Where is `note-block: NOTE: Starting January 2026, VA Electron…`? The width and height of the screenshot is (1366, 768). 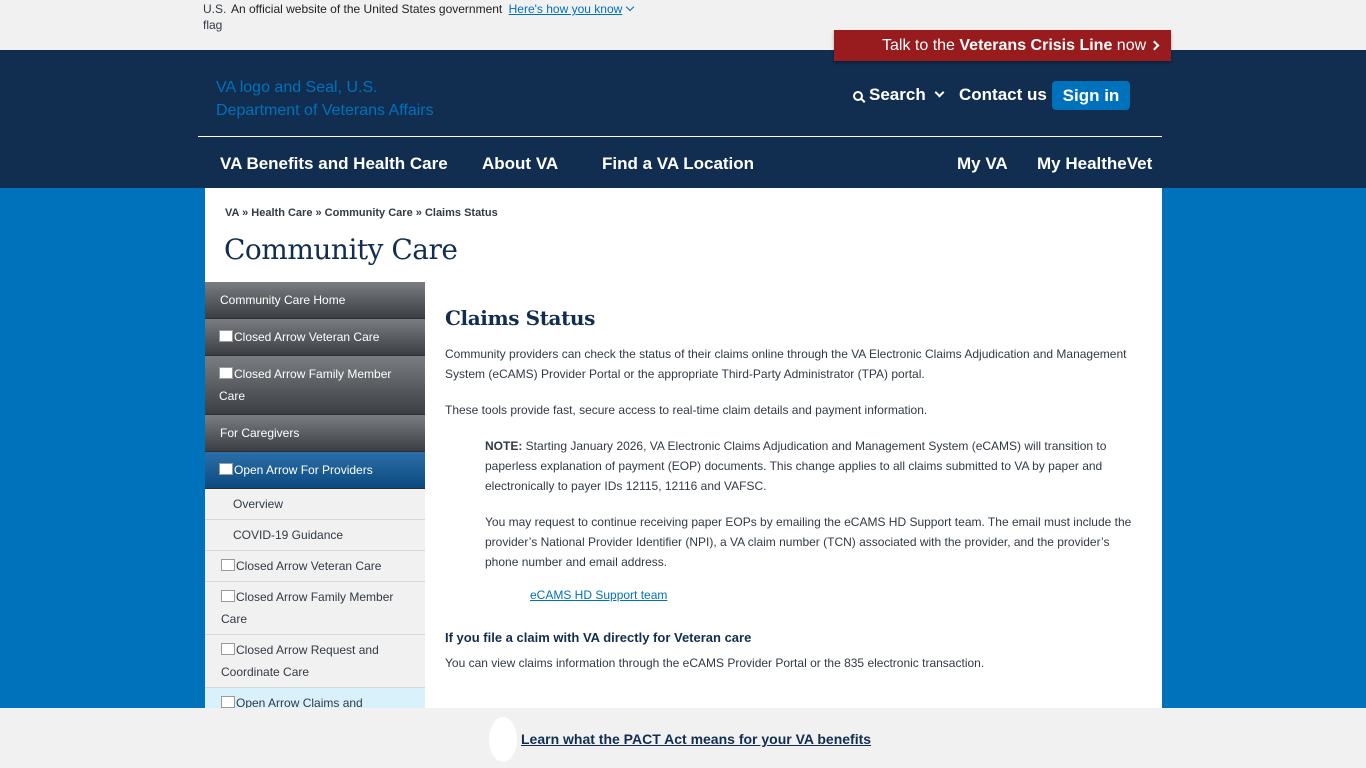
note-block: NOTE: Starting January 2026, VA Electron… is located at coordinates (815, 504).